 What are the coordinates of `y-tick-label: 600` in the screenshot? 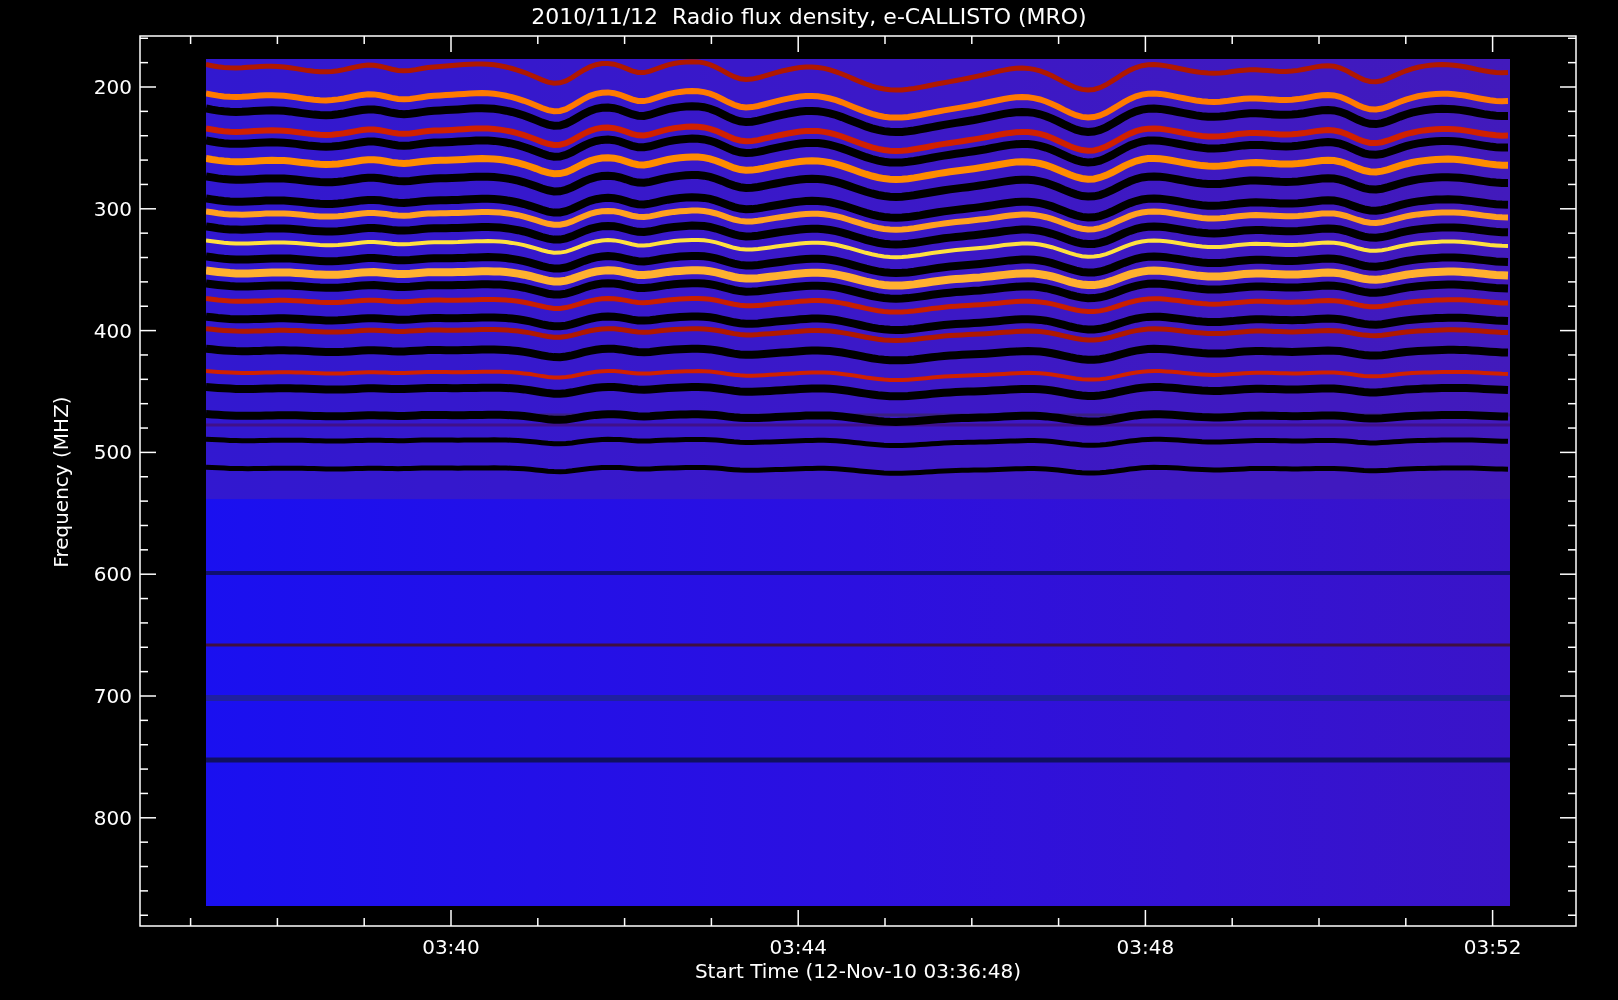 It's located at (112, 574).